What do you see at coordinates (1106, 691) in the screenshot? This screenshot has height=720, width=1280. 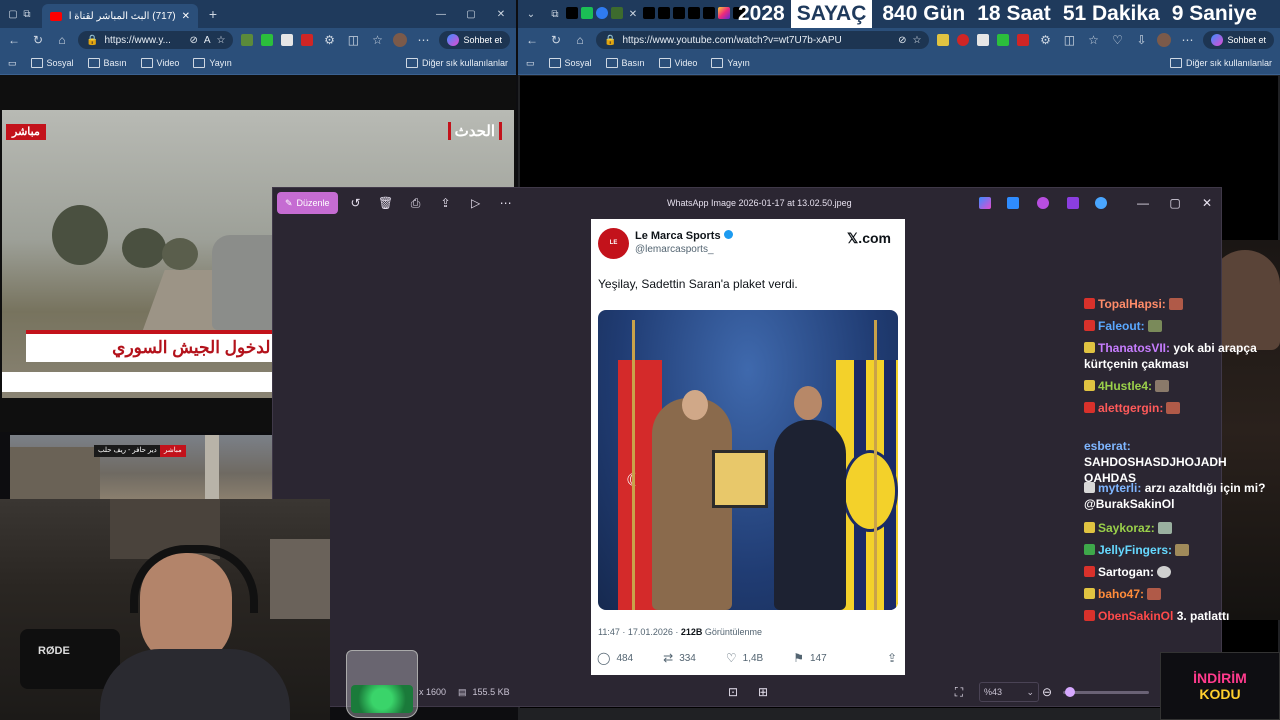 I see `zoom-slider` at bounding box center [1106, 691].